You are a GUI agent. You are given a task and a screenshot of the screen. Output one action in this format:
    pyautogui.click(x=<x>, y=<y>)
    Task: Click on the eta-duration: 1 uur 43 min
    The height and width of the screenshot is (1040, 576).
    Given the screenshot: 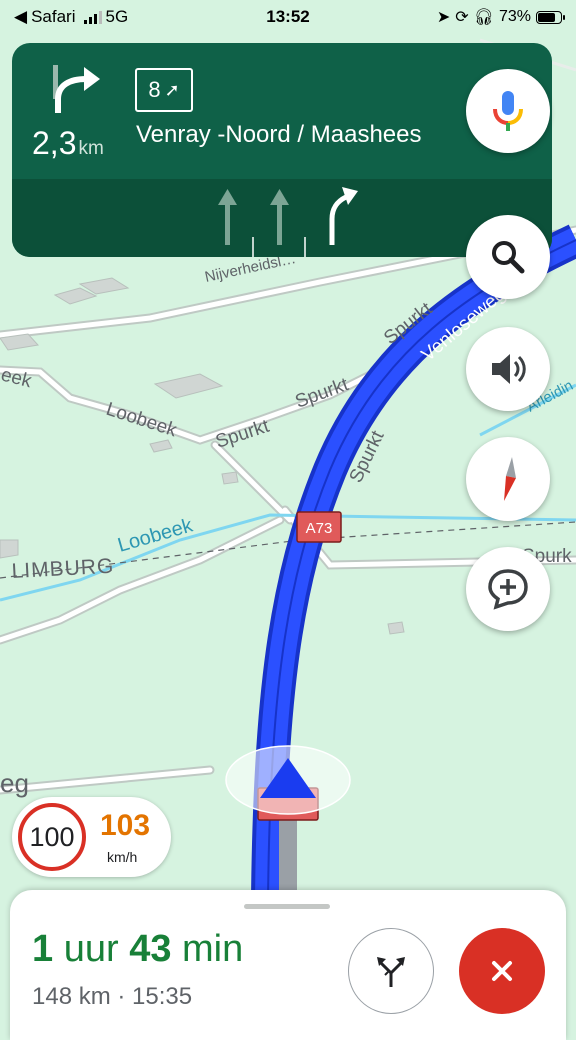 What is the action you would take?
    pyautogui.click(x=137, y=949)
    